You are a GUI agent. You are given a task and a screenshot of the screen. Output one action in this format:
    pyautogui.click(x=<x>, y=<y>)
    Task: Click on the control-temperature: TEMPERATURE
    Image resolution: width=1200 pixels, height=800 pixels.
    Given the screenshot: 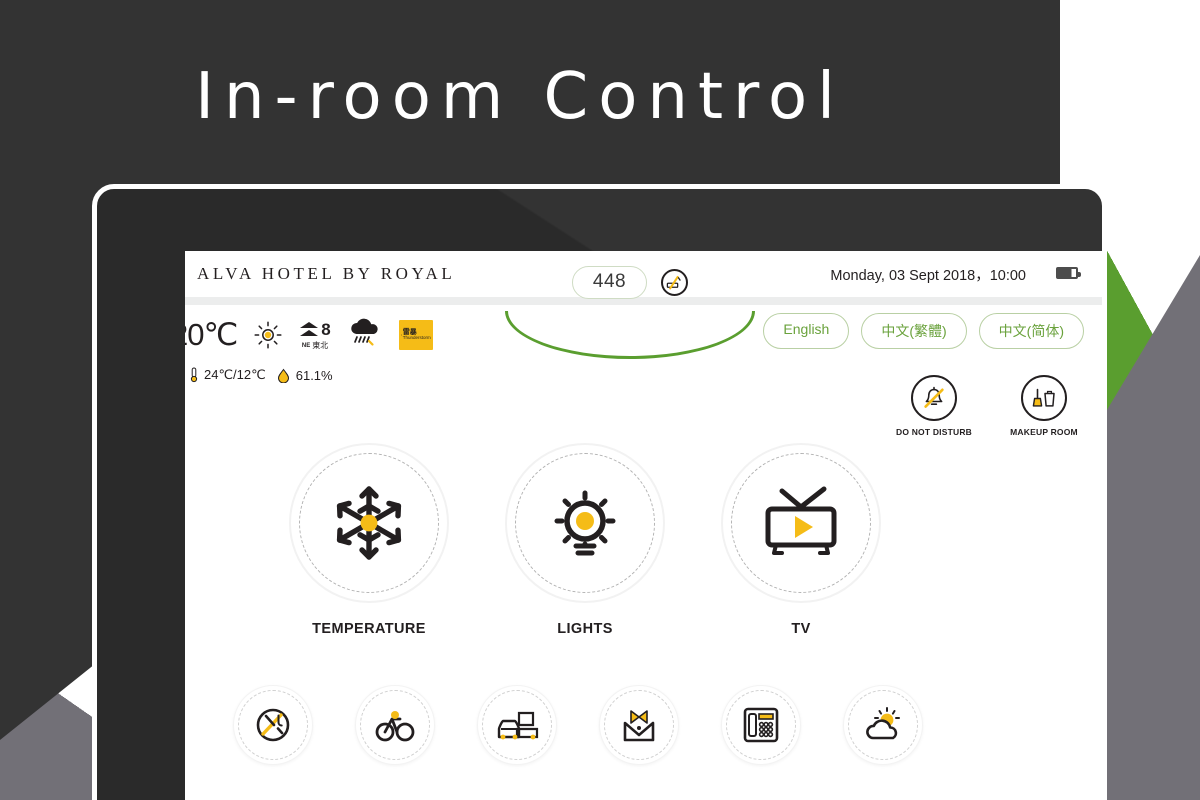 What is the action you would take?
    pyautogui.click(x=369, y=540)
    